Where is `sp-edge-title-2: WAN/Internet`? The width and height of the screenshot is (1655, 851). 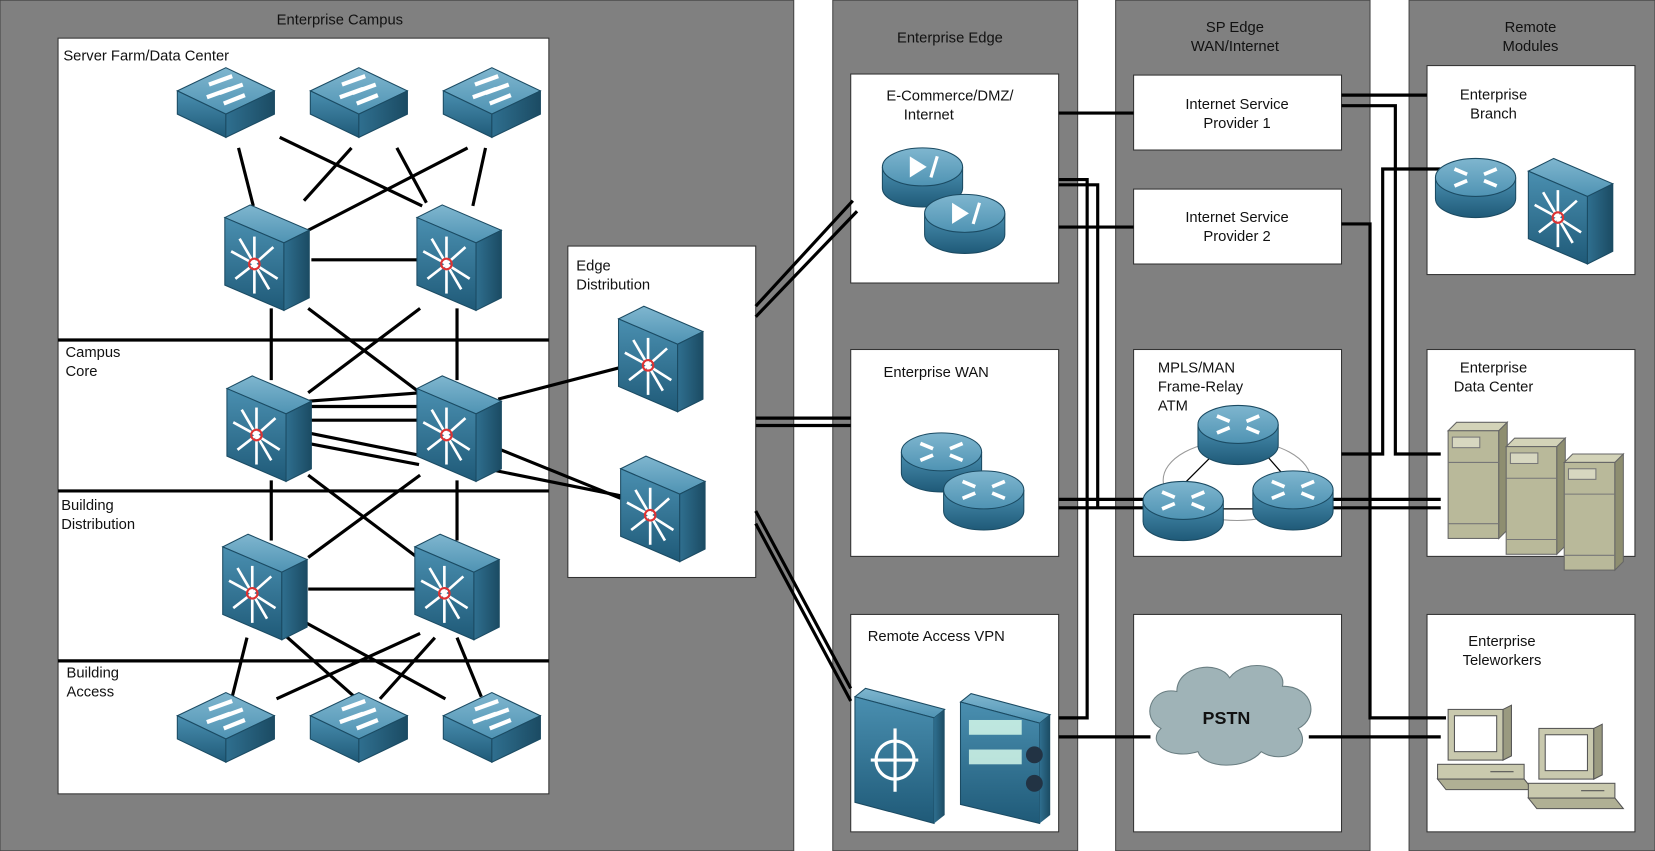
sp-edge-title-2: WAN/Internet is located at coordinates (1235, 47).